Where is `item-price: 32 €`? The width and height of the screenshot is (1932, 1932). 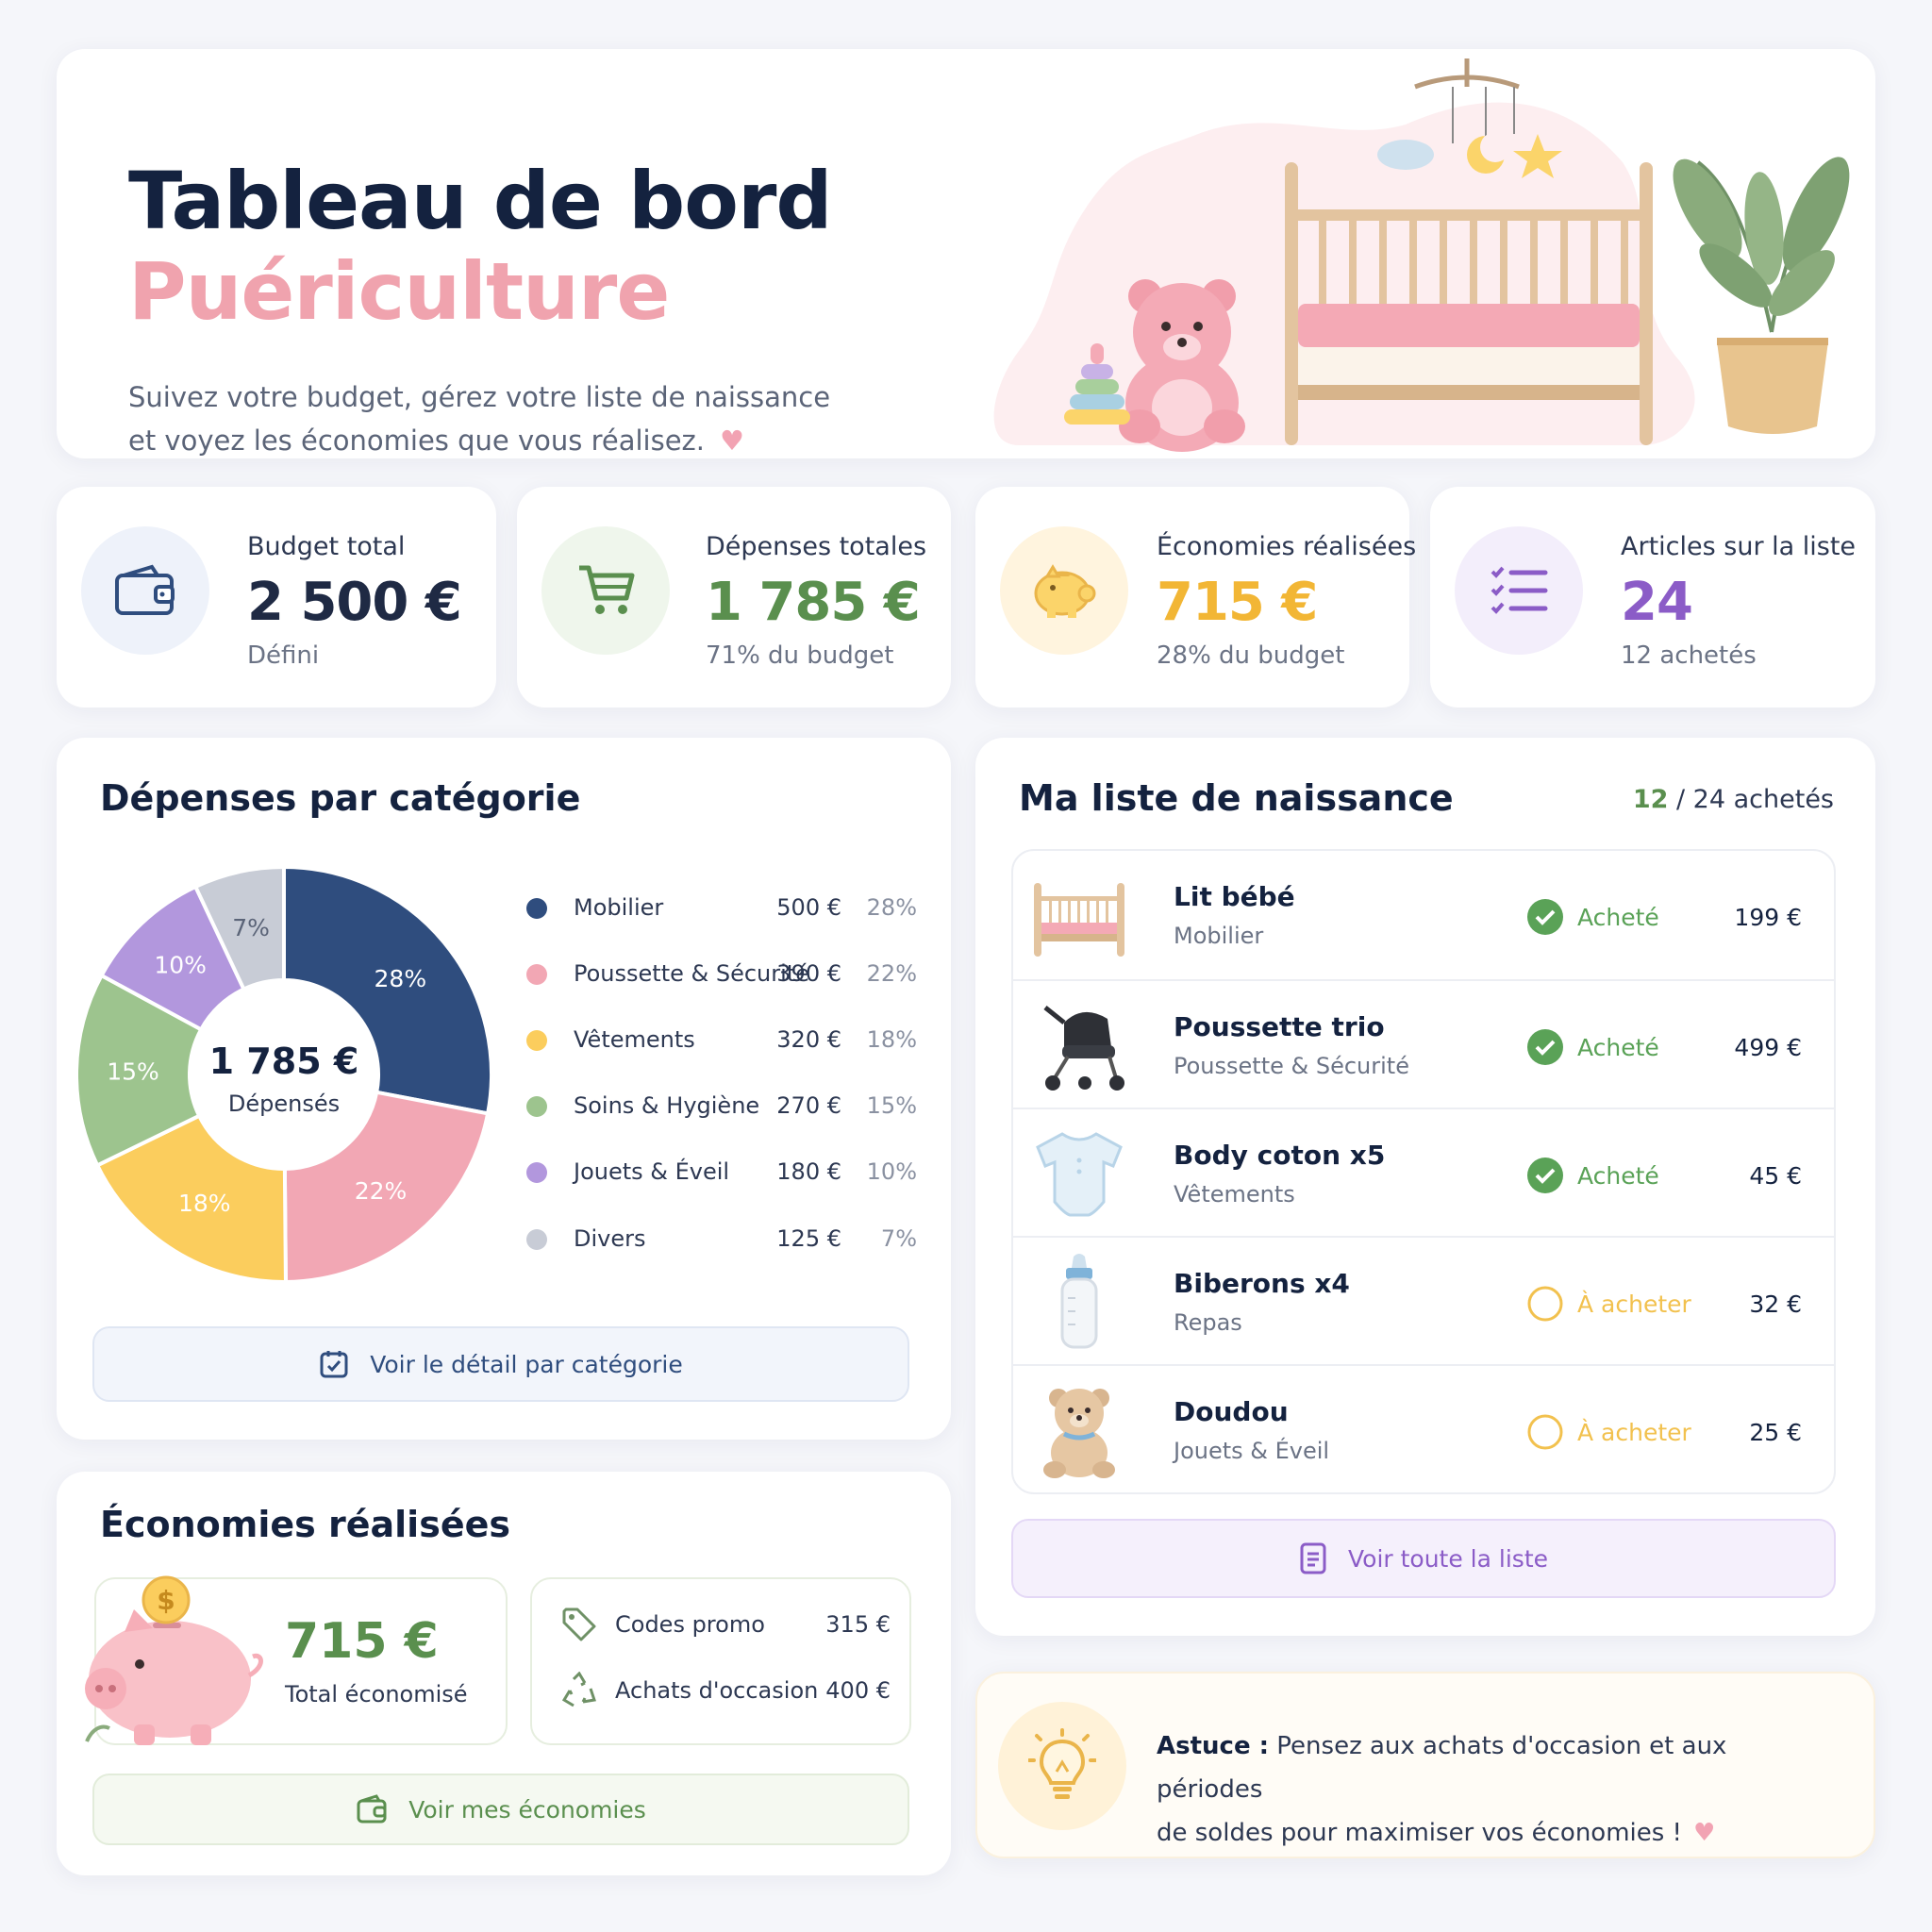 item-price: 32 € is located at coordinates (1775, 1304).